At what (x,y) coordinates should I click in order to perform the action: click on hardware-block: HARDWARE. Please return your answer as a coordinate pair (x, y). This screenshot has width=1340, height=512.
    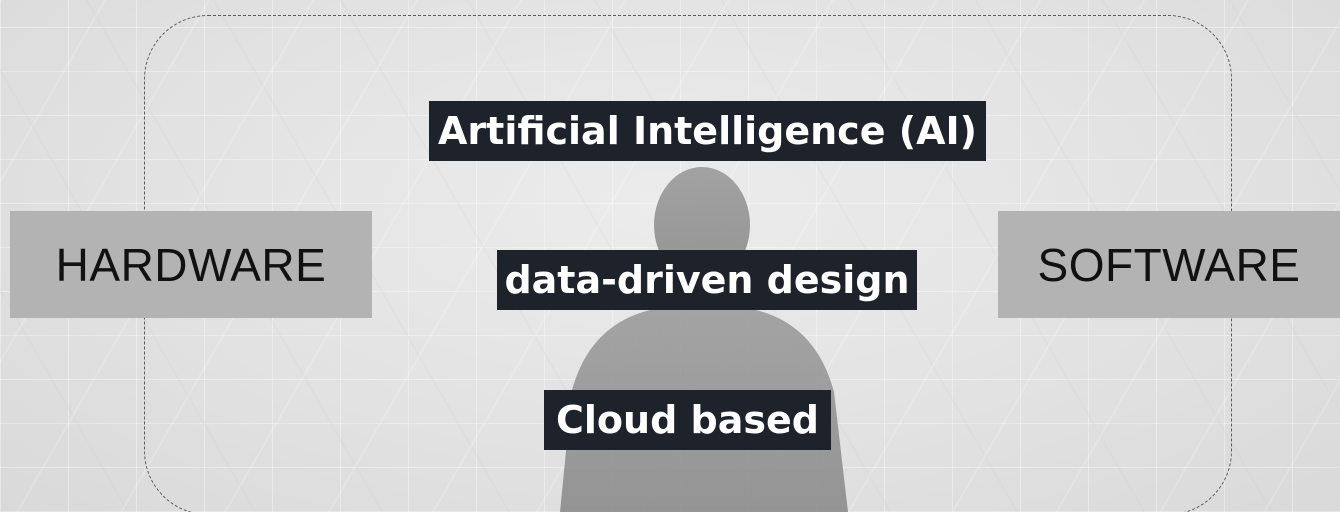
    Looking at the image, I should click on (191, 264).